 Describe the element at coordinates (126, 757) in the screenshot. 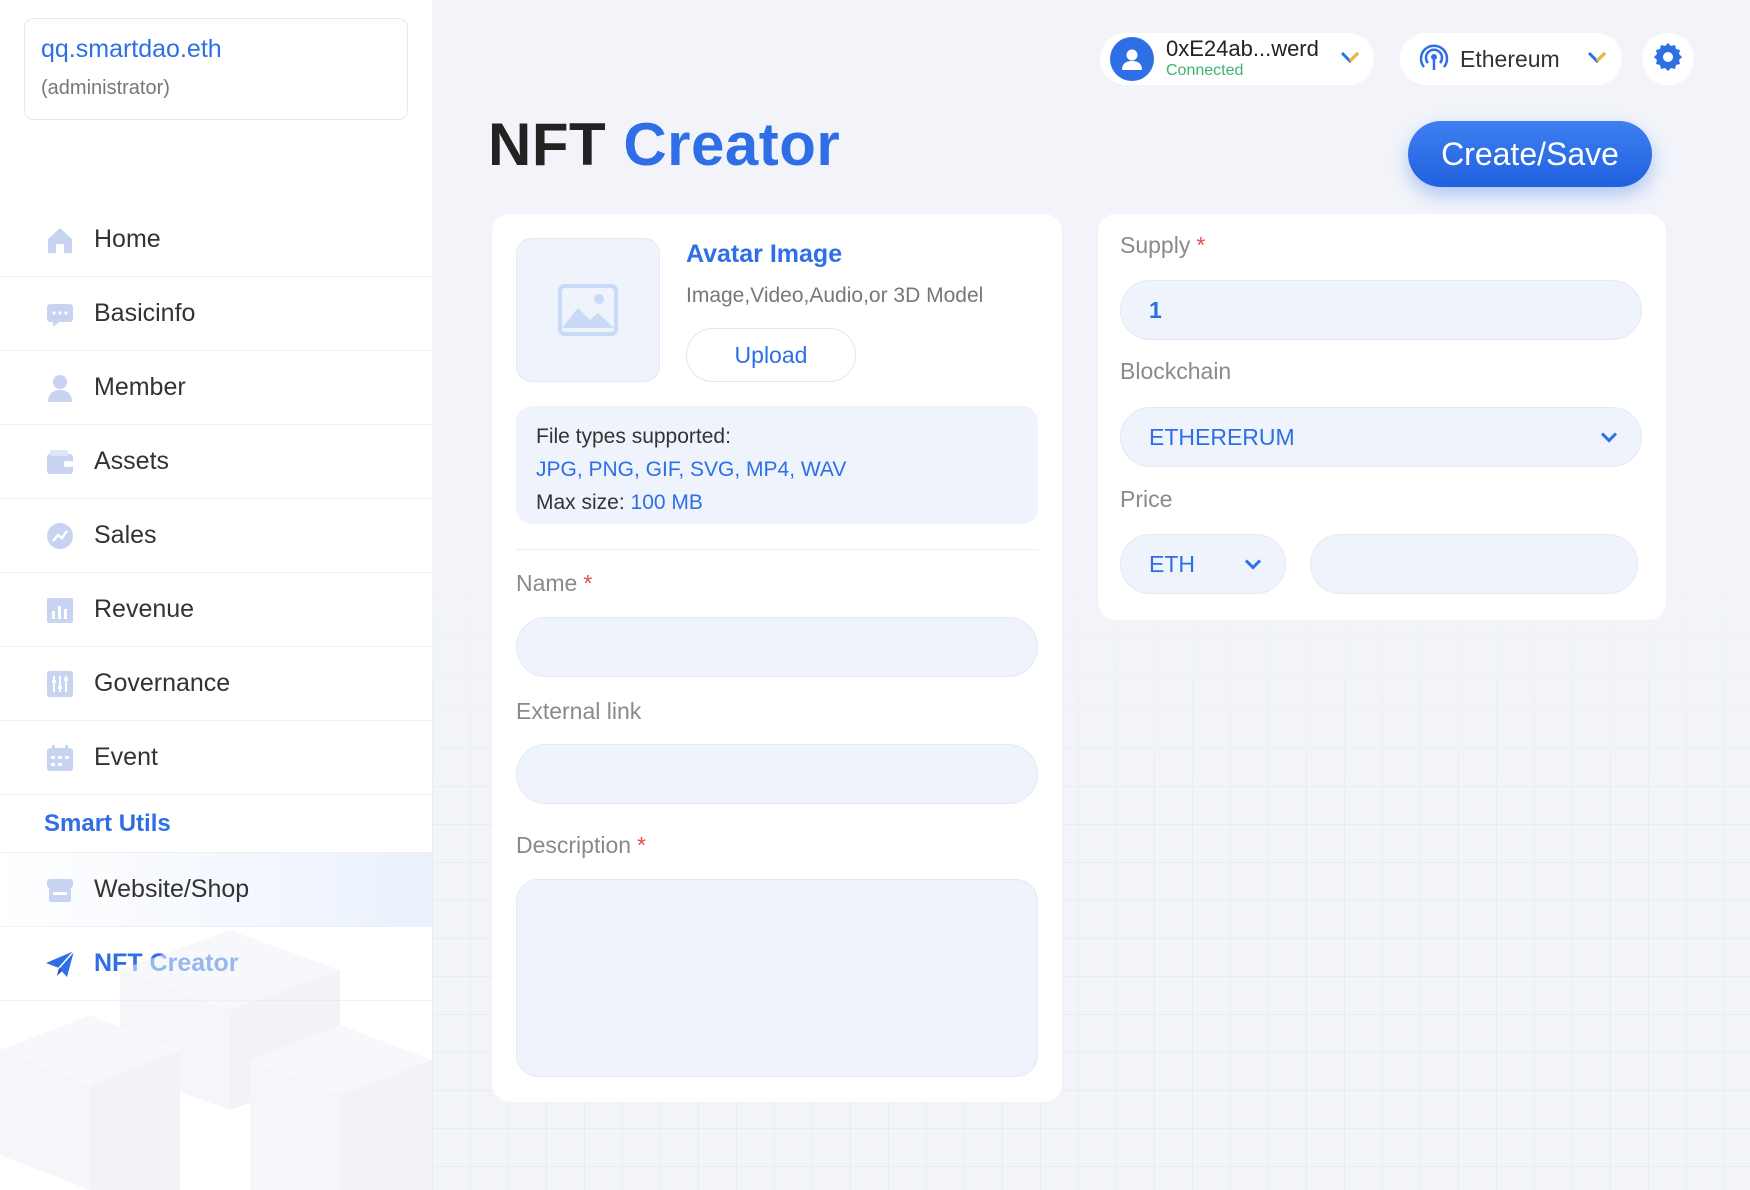

I see `sidebar-item-label: Event` at that location.